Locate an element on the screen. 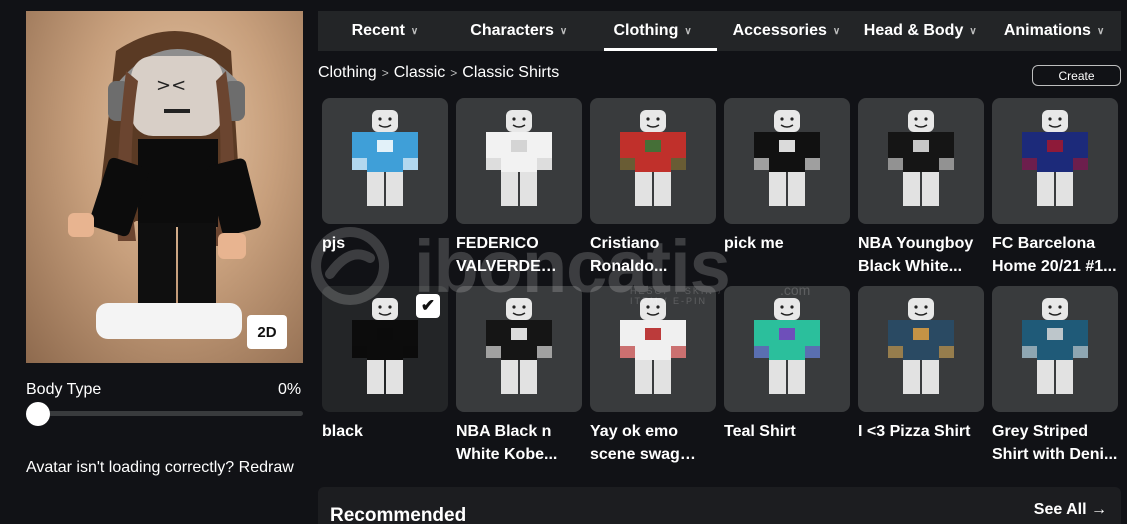 This screenshot has width=1127, height=524. view-2d-toggle-button: 2D is located at coordinates (267, 332).